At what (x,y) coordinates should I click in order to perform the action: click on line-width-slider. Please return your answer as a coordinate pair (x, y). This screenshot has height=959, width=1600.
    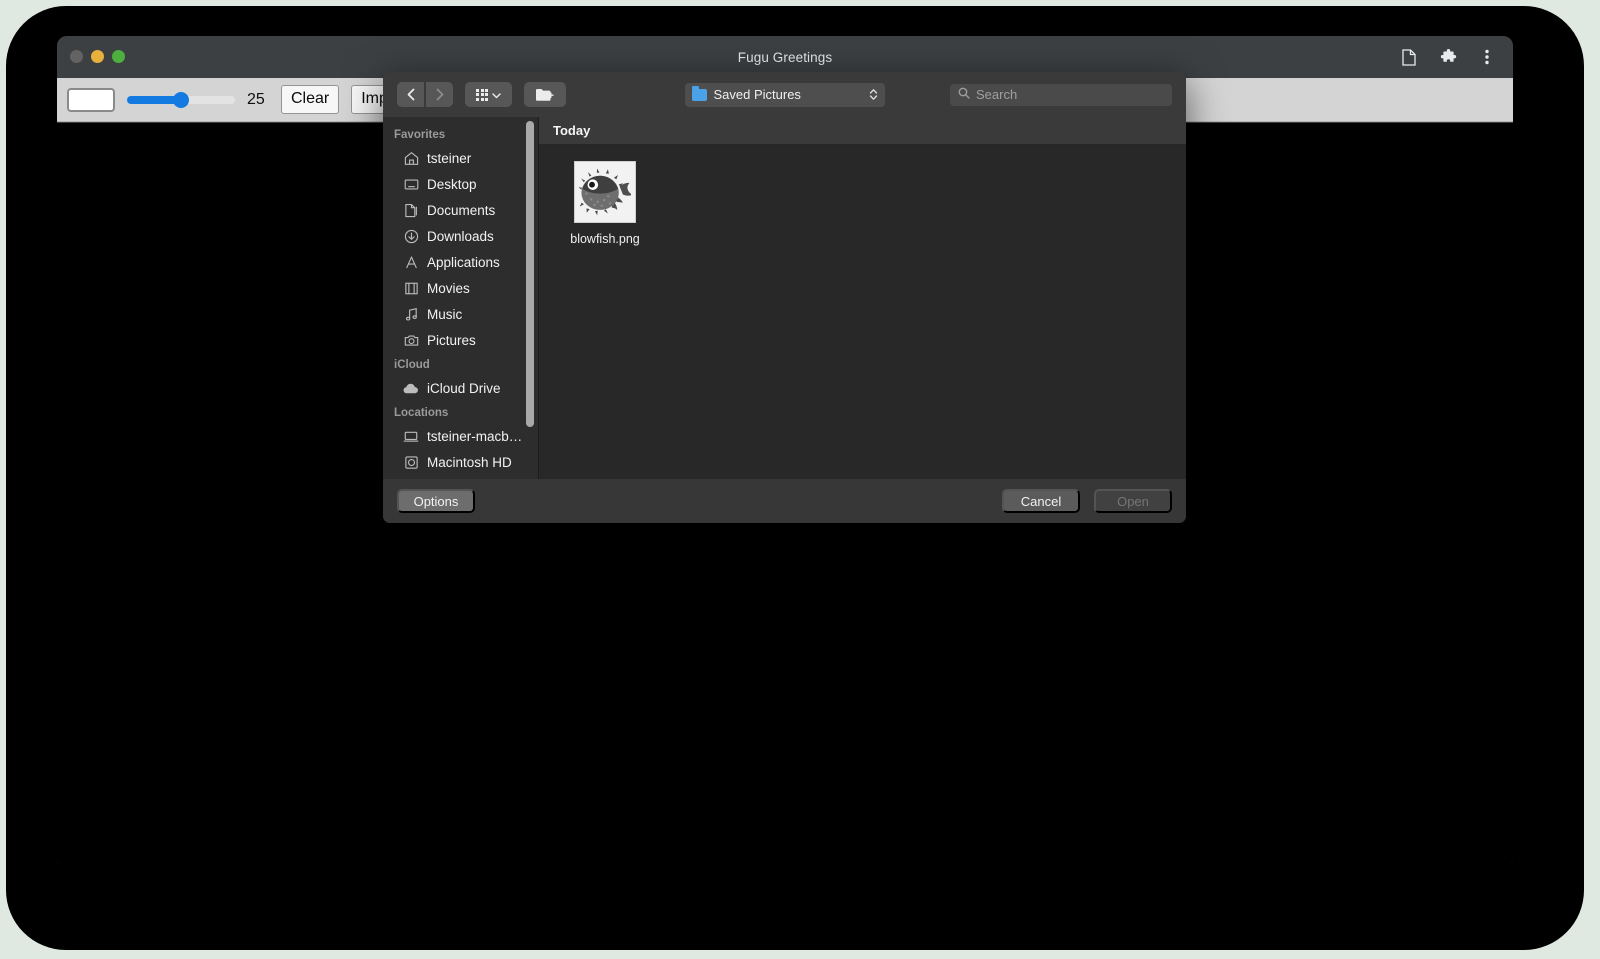
    Looking at the image, I should click on (181, 100).